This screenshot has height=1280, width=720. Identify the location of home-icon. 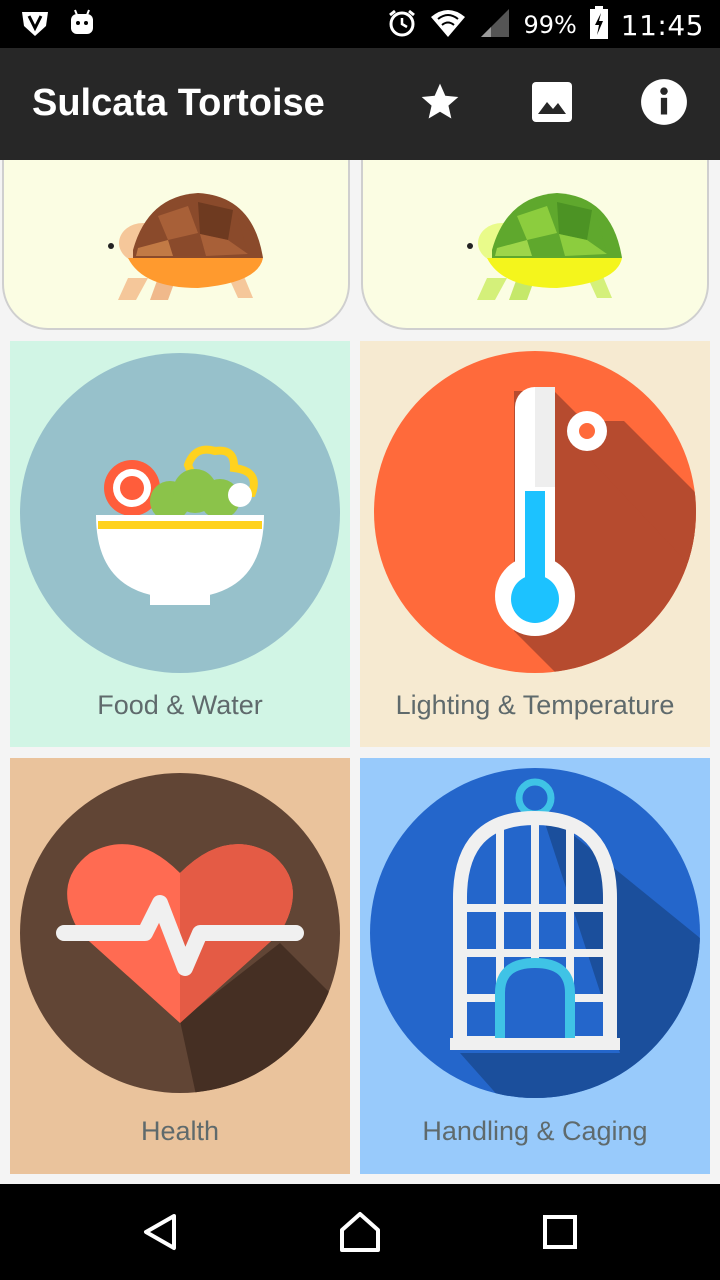
(360, 1234).